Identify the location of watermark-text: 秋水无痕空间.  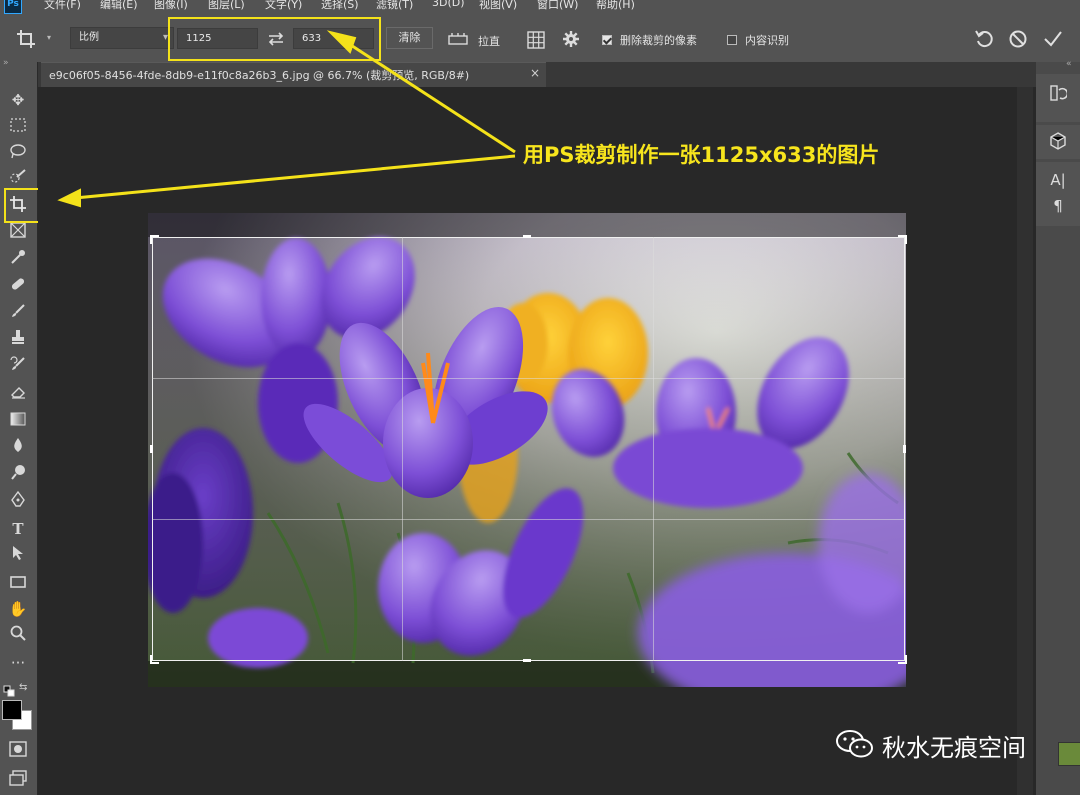
(954, 745).